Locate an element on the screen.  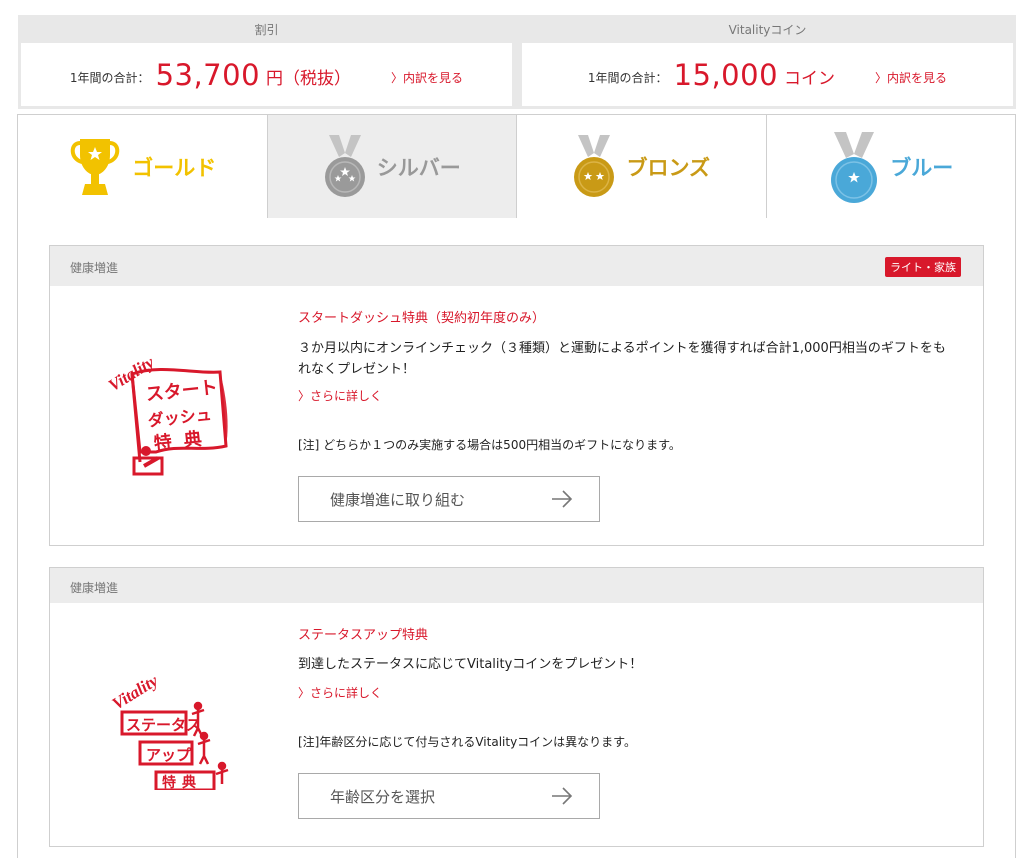
discount-total-amount: 53,700 is located at coordinates (208, 74).